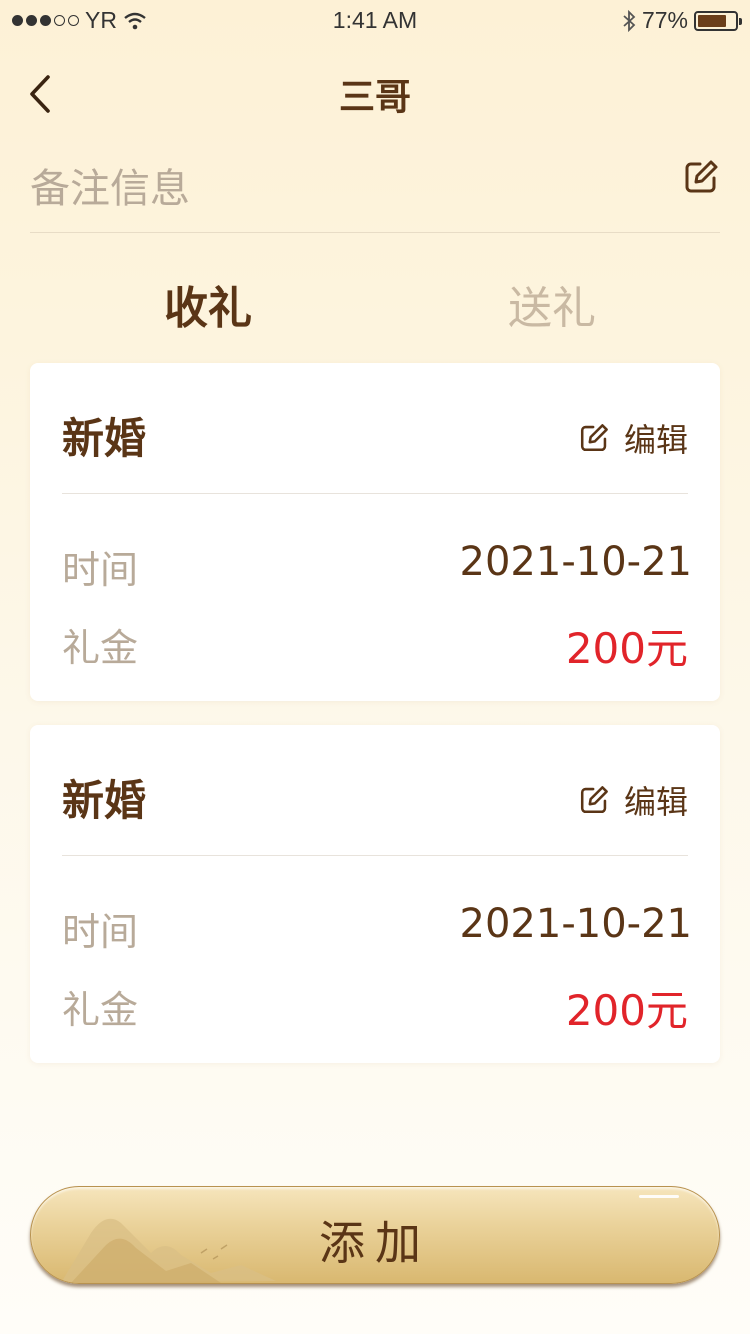 Image resolution: width=750 pixels, height=1334 pixels. I want to click on page-title: 三哥, so click(374, 97).